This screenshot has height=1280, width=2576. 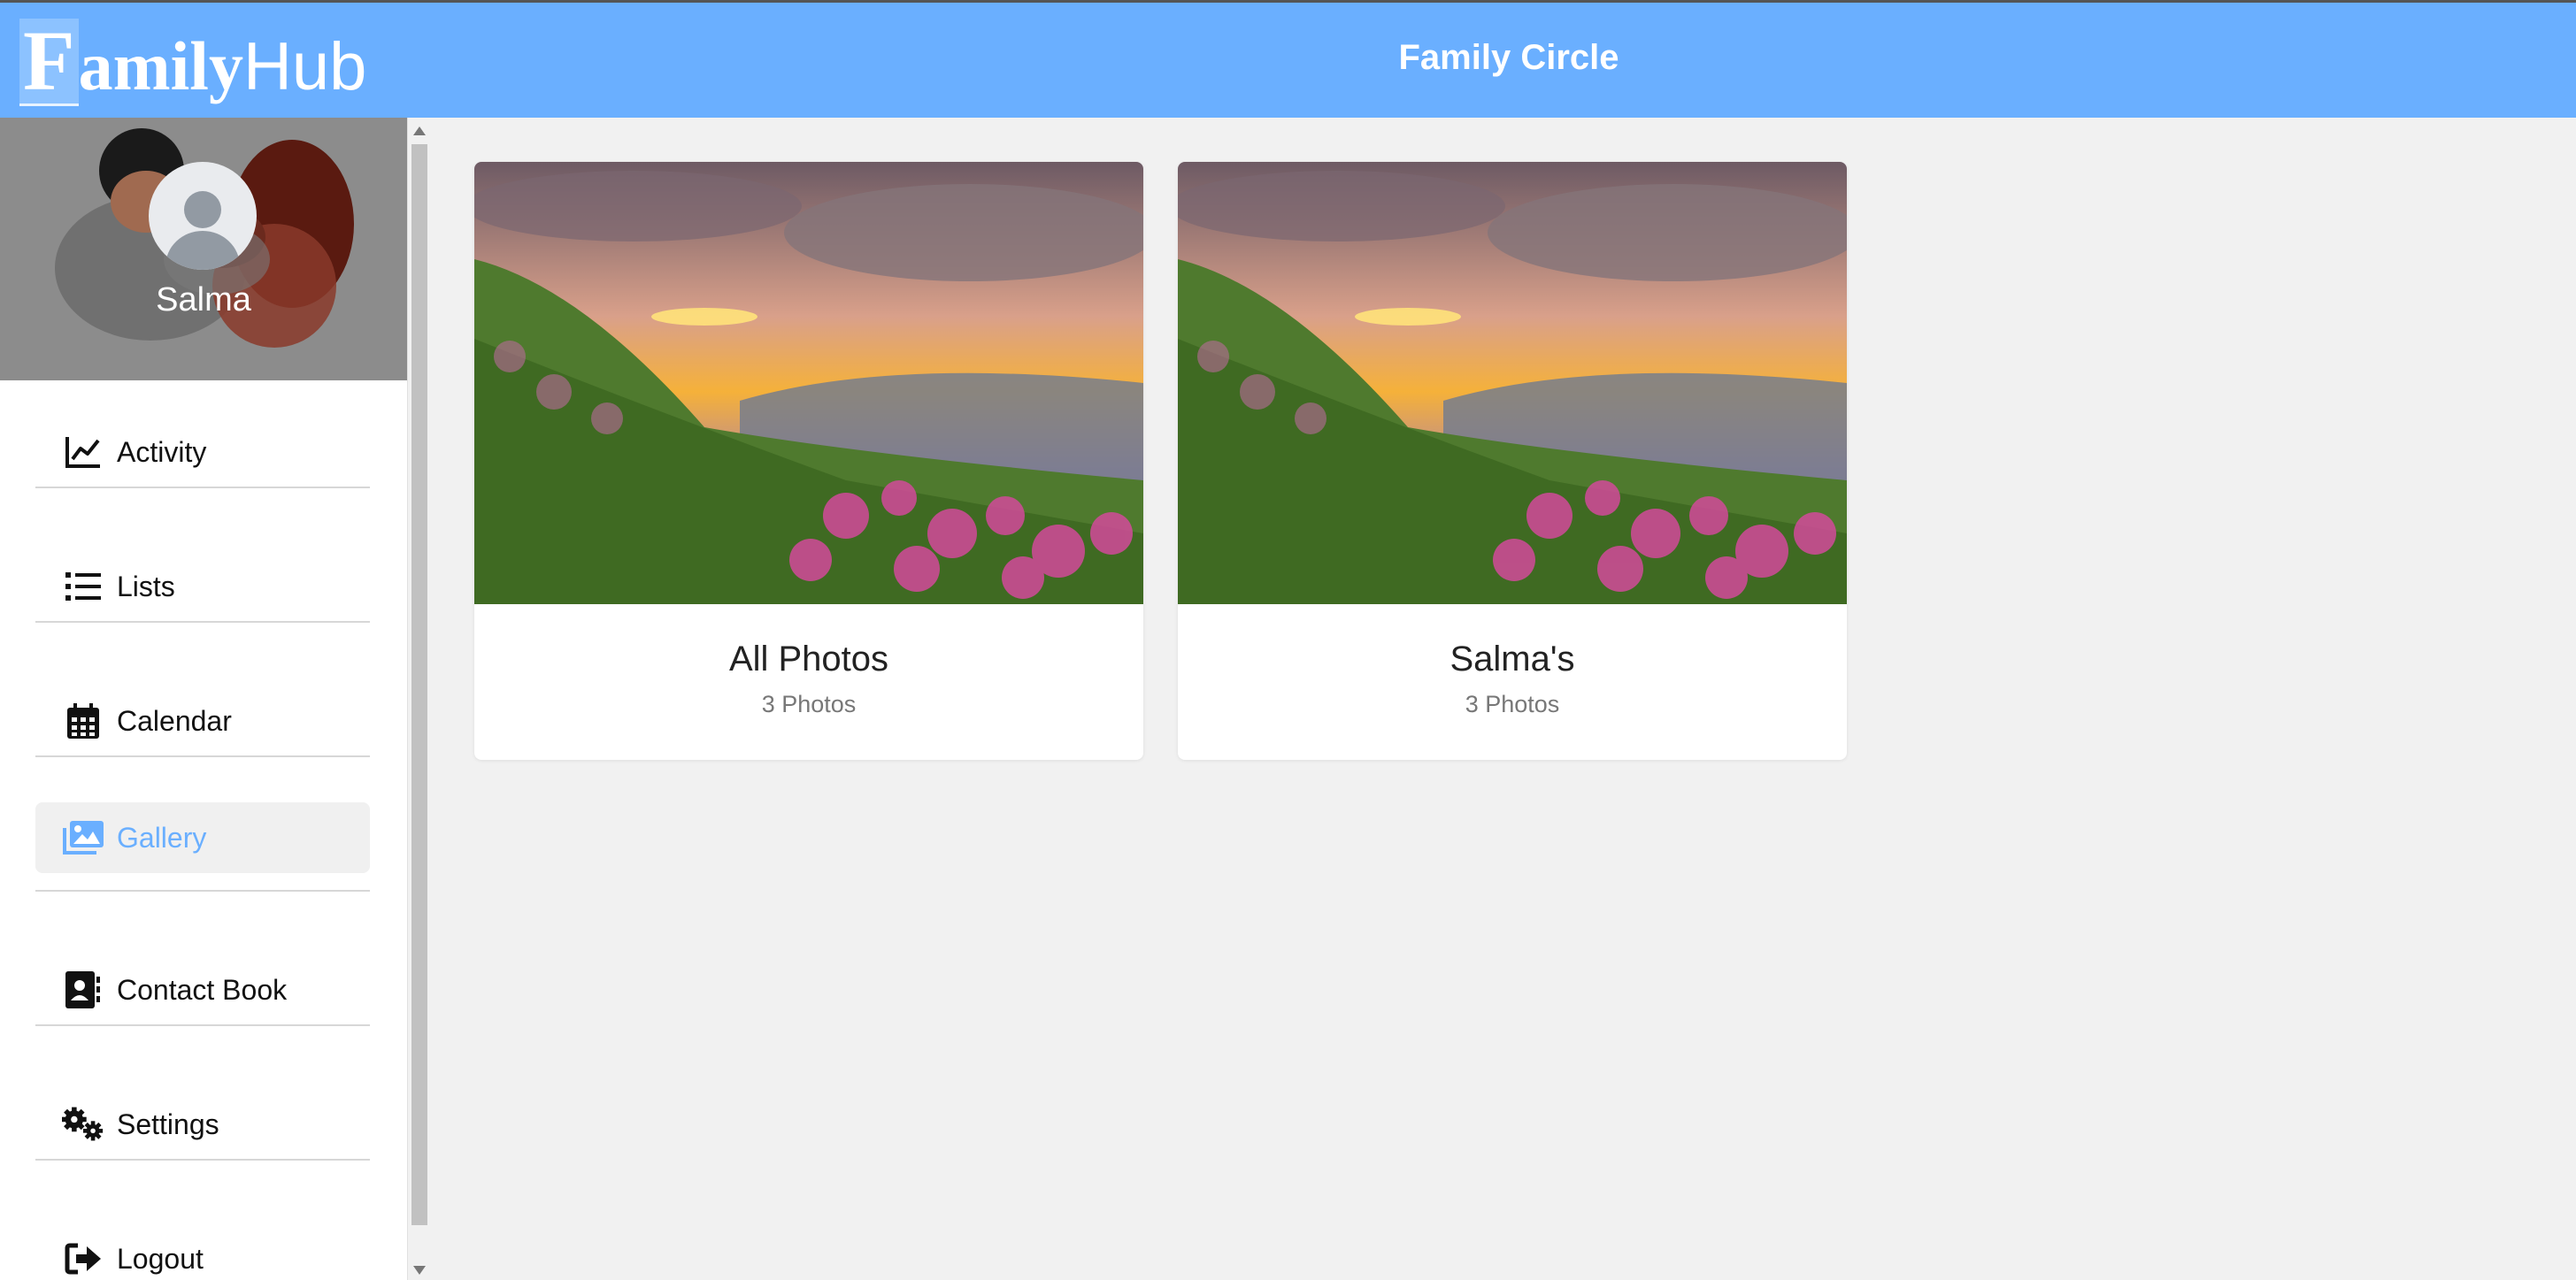 I want to click on scrollbar-thumb, so click(x=419, y=684).